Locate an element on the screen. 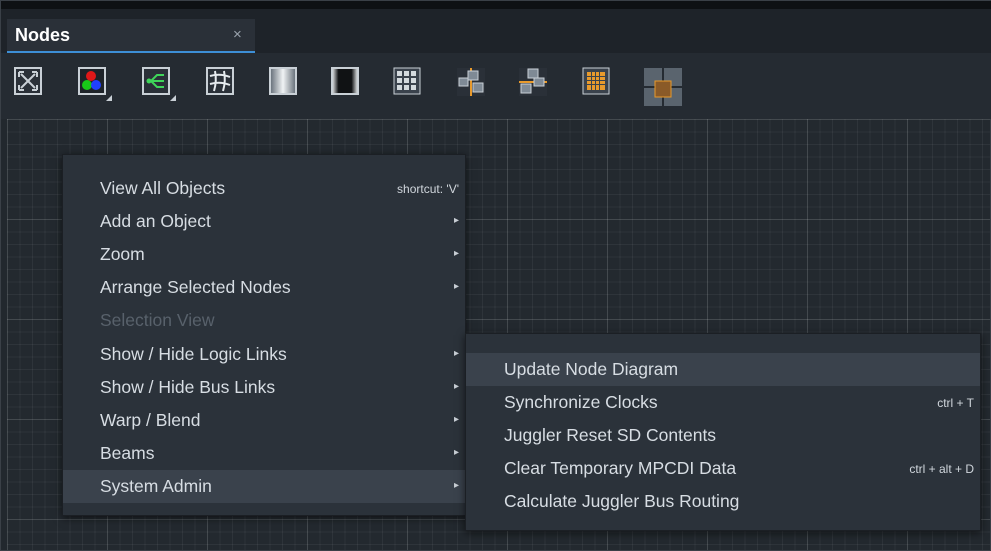 This screenshot has width=991, height=551. fit-view-icon is located at coordinates (28, 81).